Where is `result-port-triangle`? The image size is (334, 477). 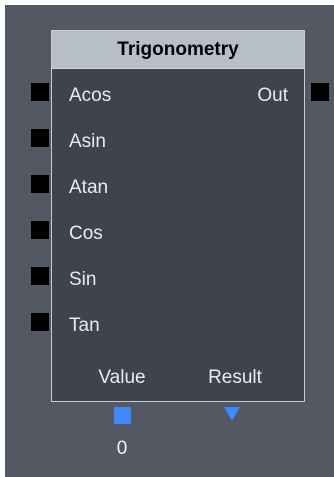 result-port-triangle is located at coordinates (232, 414).